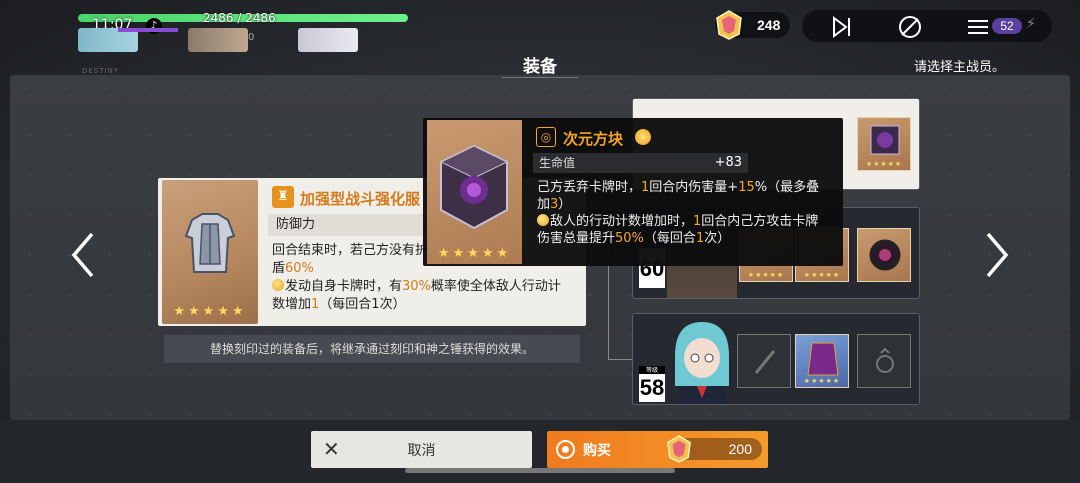 The height and width of the screenshot is (483, 1080). What do you see at coordinates (593, 139) in the screenshot?
I see `tooltip-item-name: 次元方块` at bounding box center [593, 139].